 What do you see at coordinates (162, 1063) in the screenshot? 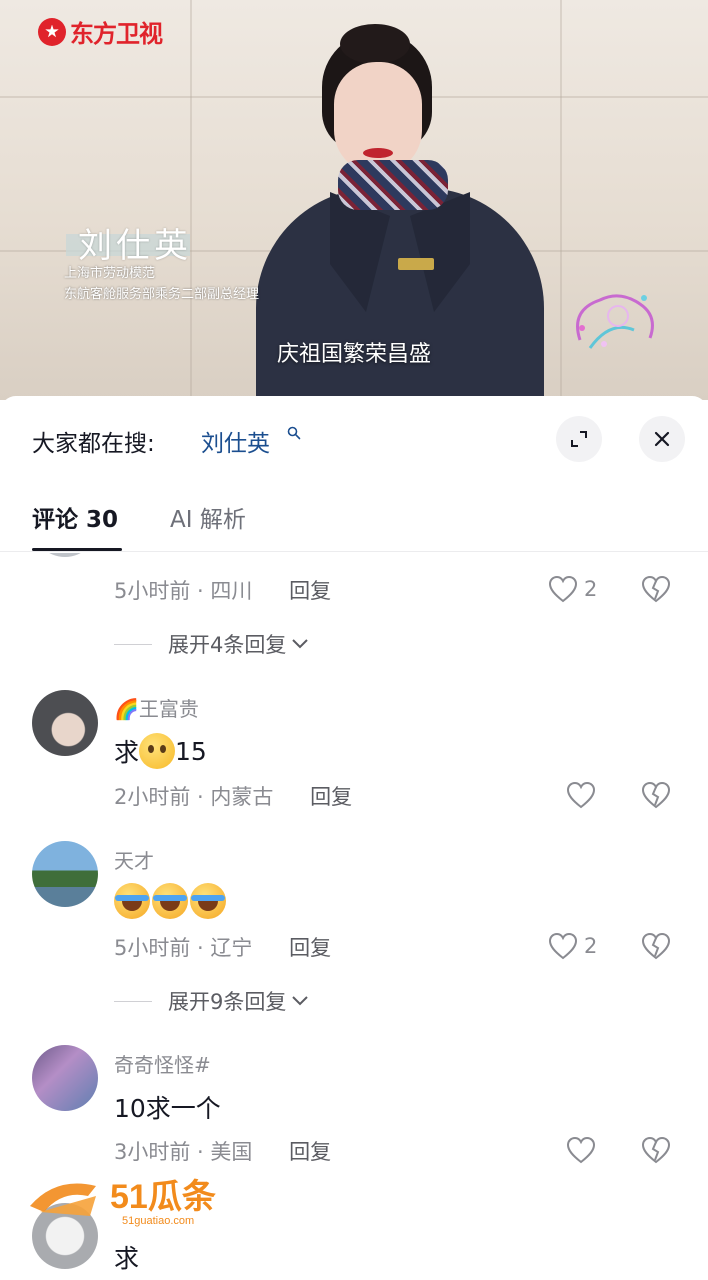
I see `comment-username: 奇奇怪怪#` at bounding box center [162, 1063].